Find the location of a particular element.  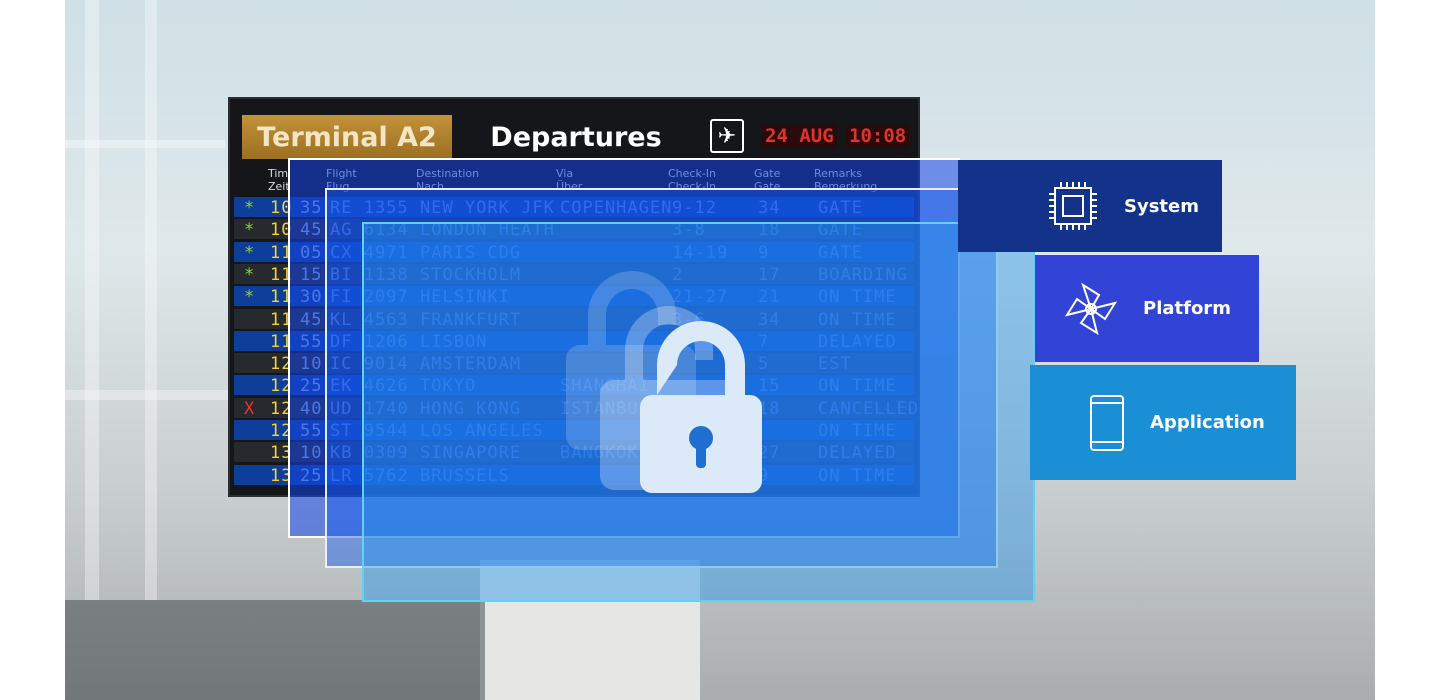

layer-label: Application is located at coordinates (1207, 422).